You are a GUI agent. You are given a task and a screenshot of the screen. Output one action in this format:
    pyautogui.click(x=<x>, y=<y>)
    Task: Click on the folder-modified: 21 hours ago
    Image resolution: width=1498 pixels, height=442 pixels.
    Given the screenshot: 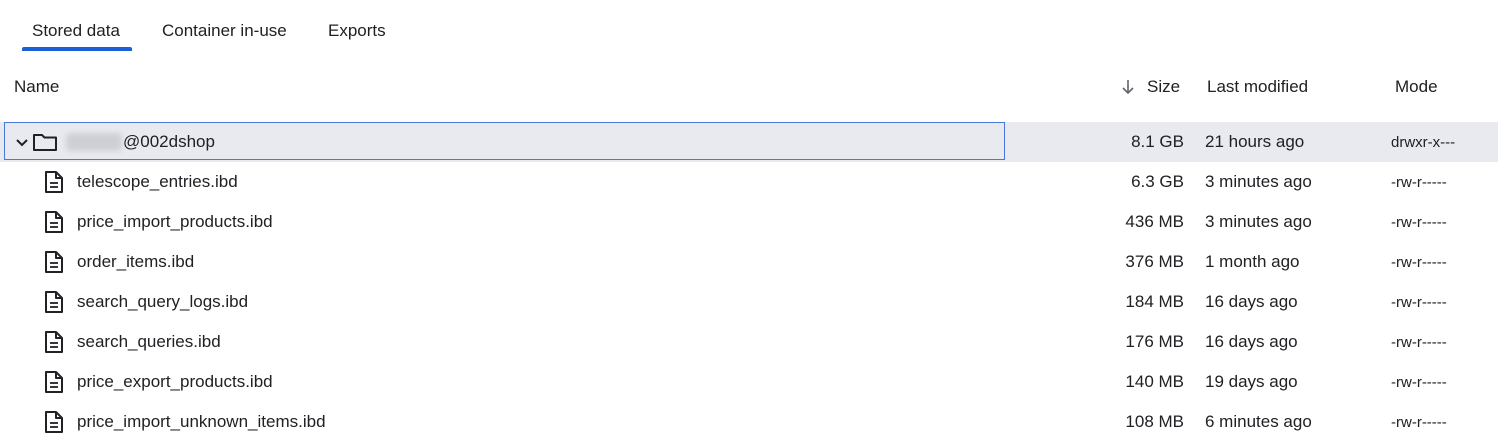 What is the action you would take?
    pyautogui.click(x=1255, y=141)
    